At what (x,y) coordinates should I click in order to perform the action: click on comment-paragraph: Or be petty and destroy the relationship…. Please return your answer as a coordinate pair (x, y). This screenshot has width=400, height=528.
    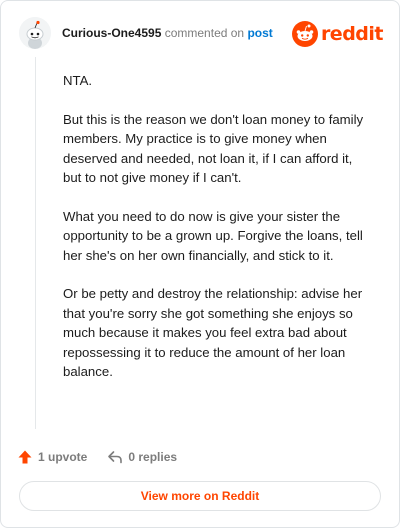
    Looking at the image, I should click on (213, 332).